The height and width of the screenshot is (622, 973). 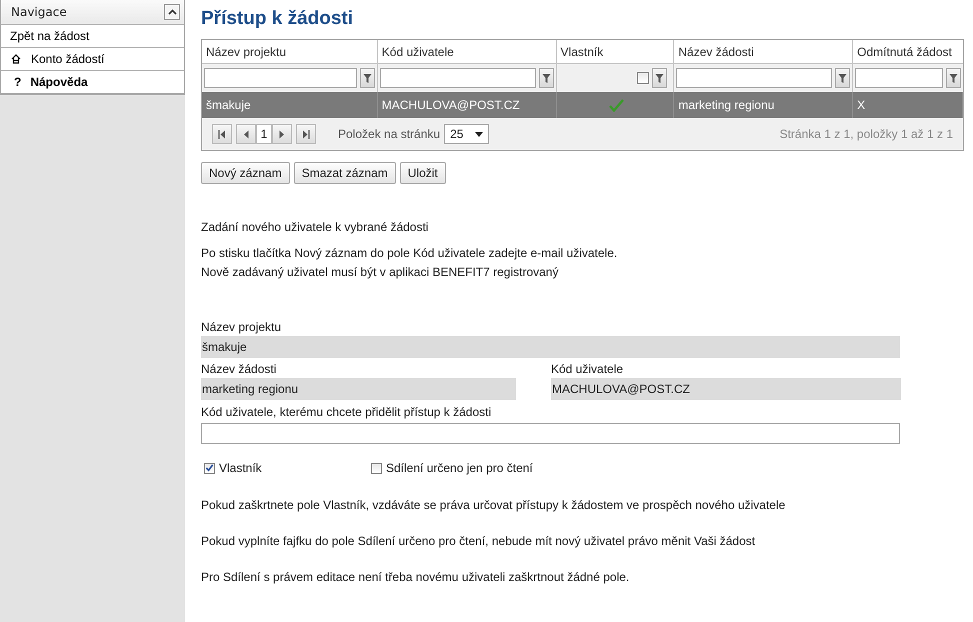 What do you see at coordinates (550, 347) in the screenshot?
I see `read-only-field: šmakuje` at bounding box center [550, 347].